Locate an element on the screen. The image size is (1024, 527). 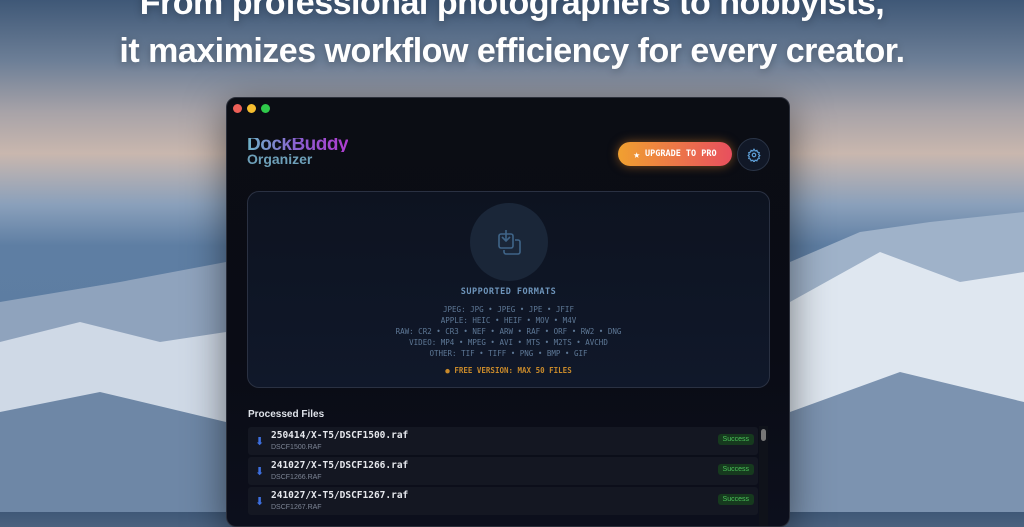
upgrade-label: UPGRADE TO PRO is located at coordinates (680, 154).